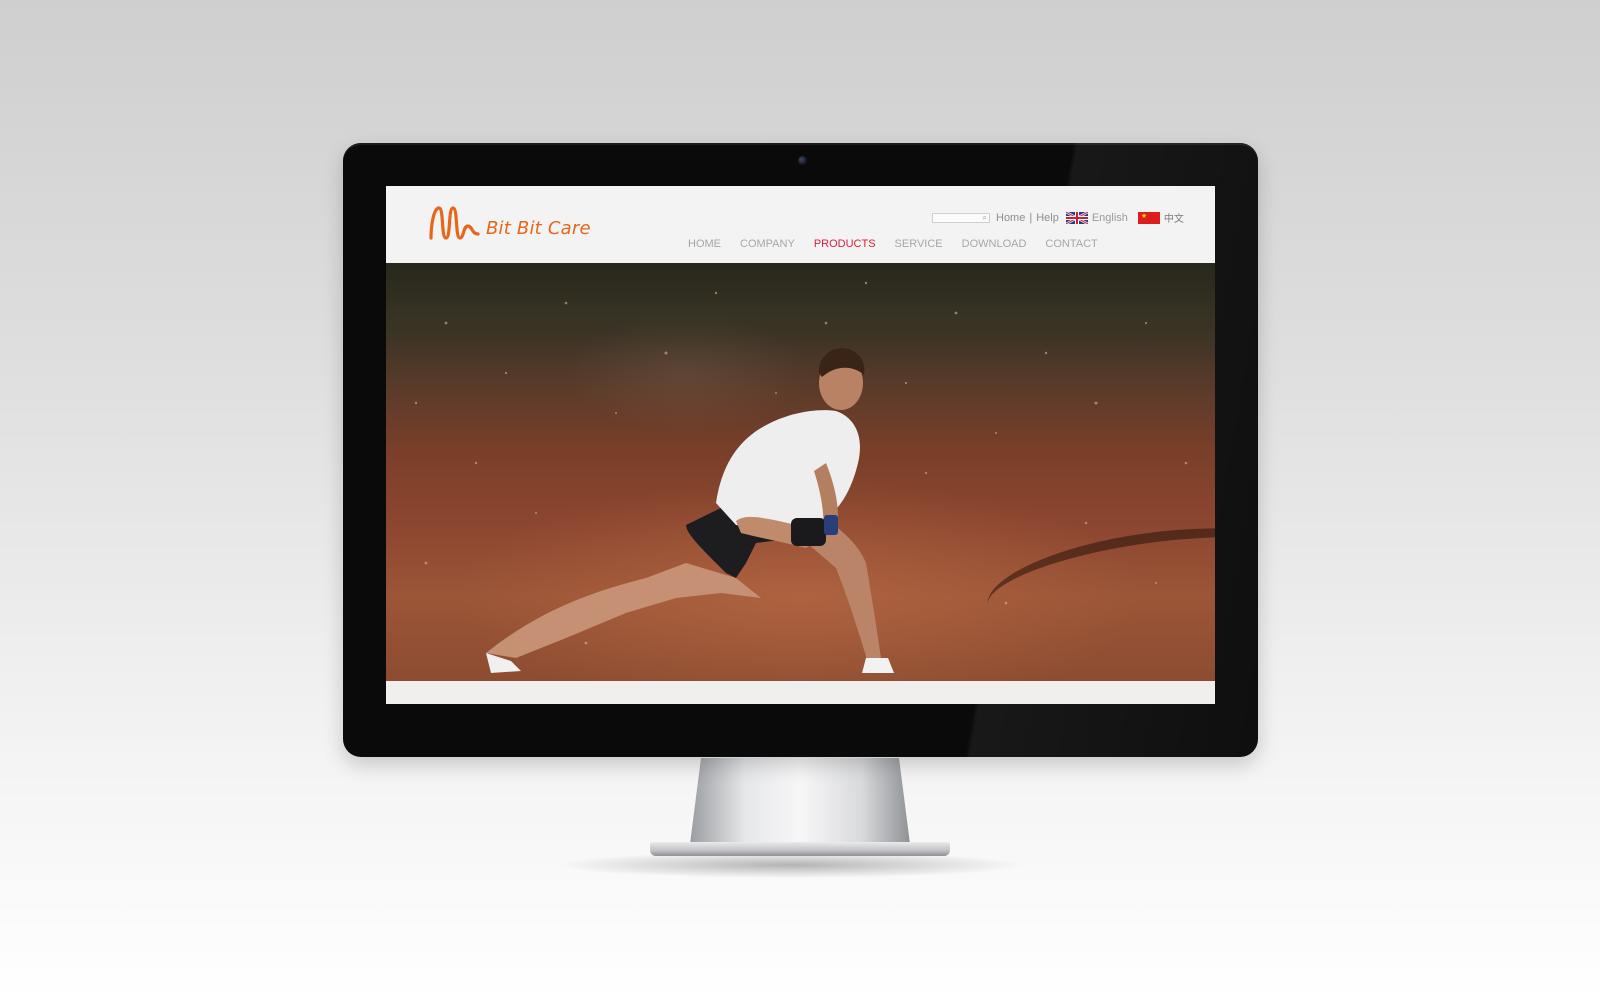  Describe the element at coordinates (1174, 217) in the screenshot. I see `language-chinese-link: 中文` at that location.